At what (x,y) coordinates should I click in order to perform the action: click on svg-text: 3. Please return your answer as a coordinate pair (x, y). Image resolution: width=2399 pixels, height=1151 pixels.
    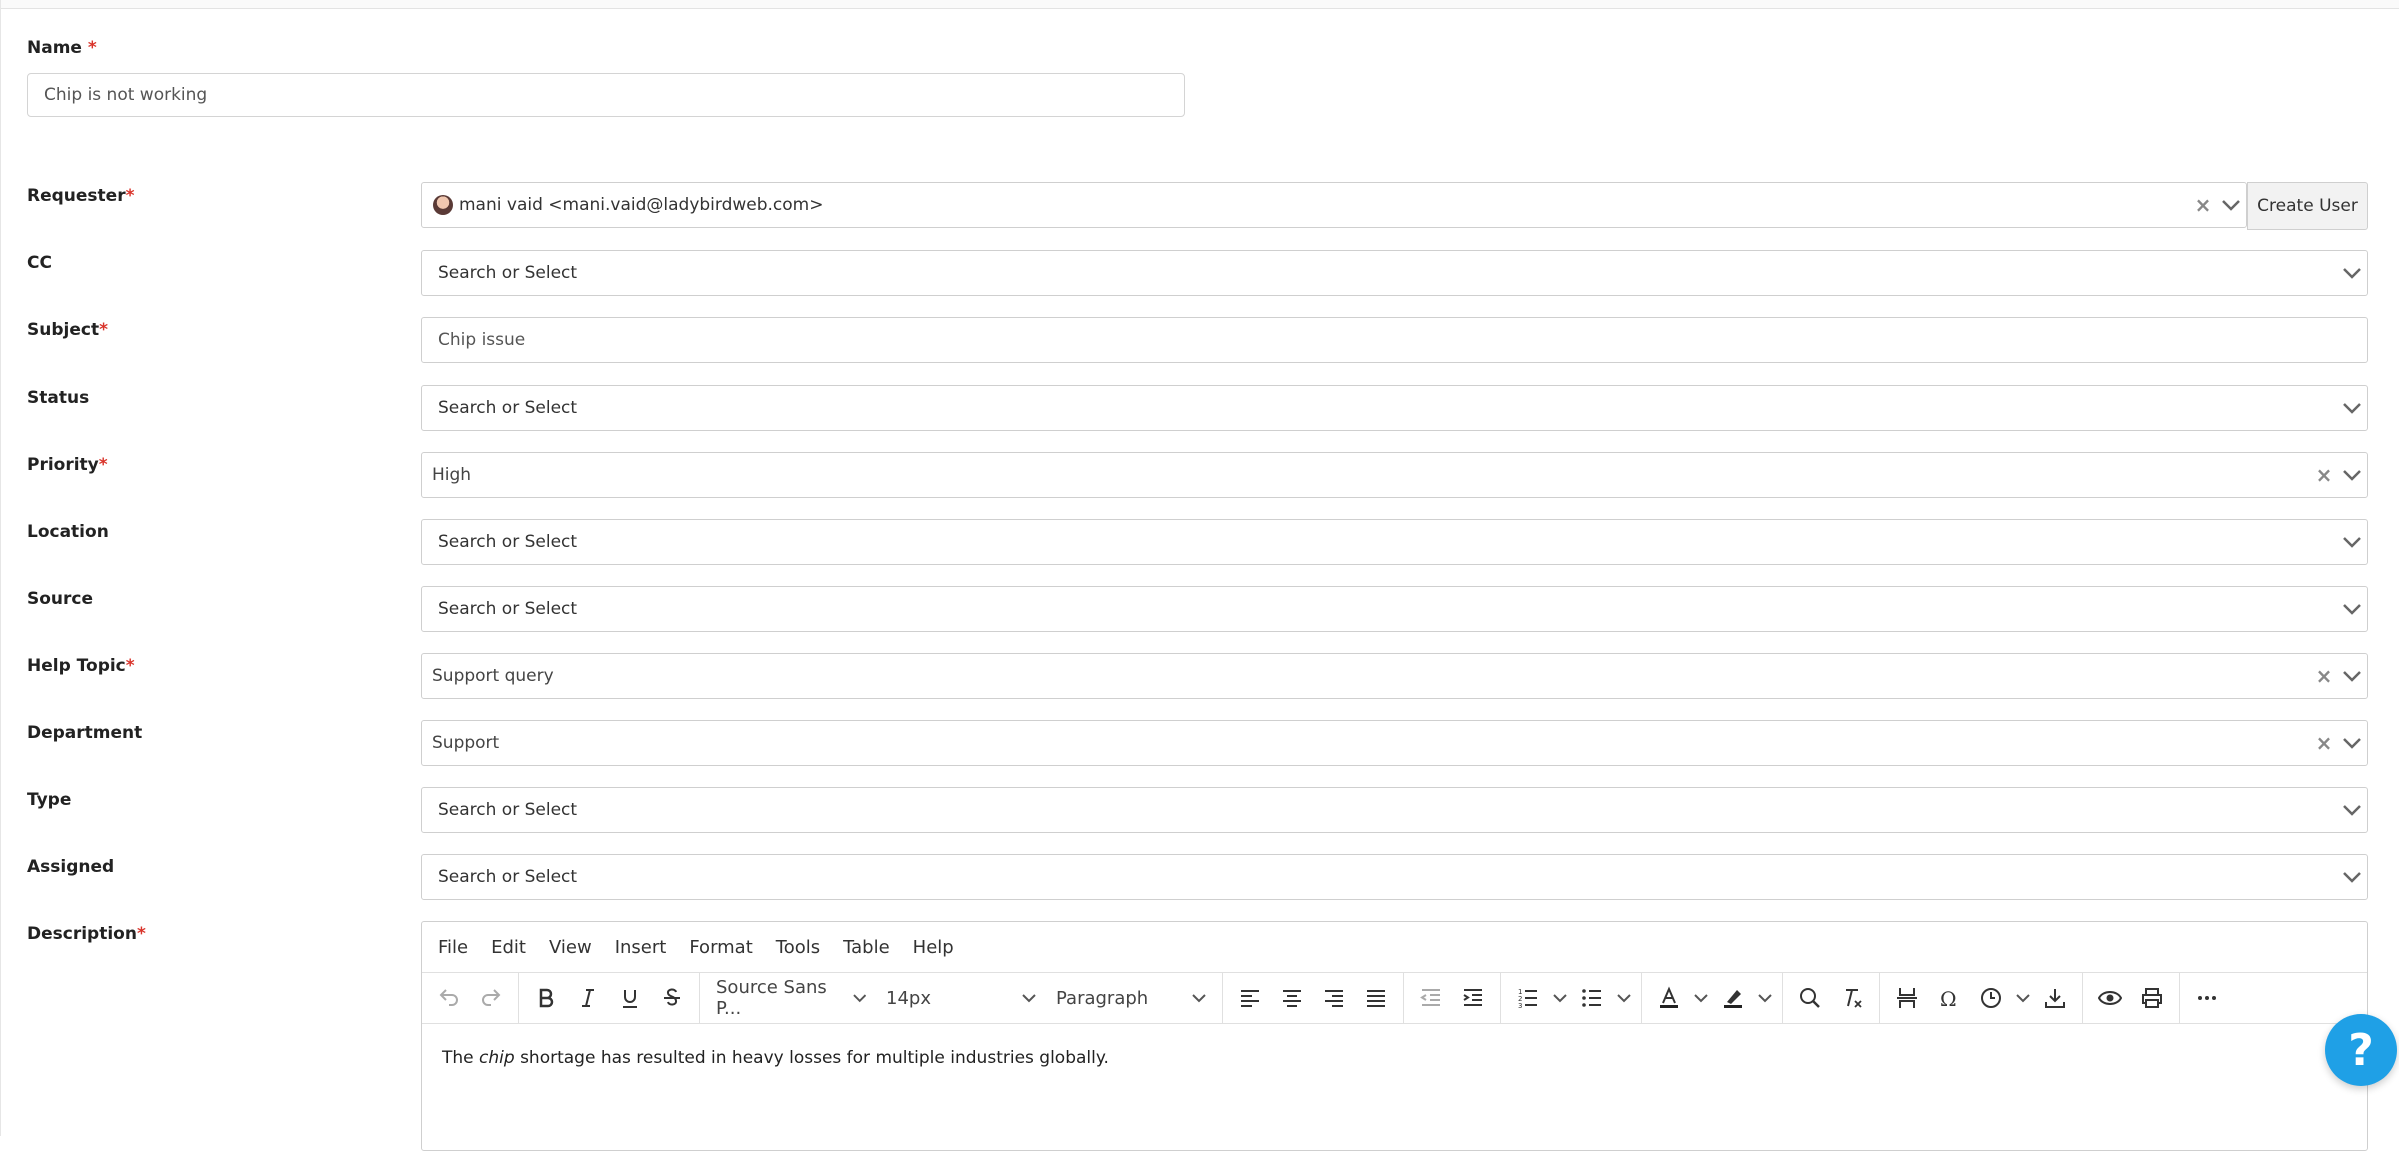
    Looking at the image, I should click on (1520, 1006).